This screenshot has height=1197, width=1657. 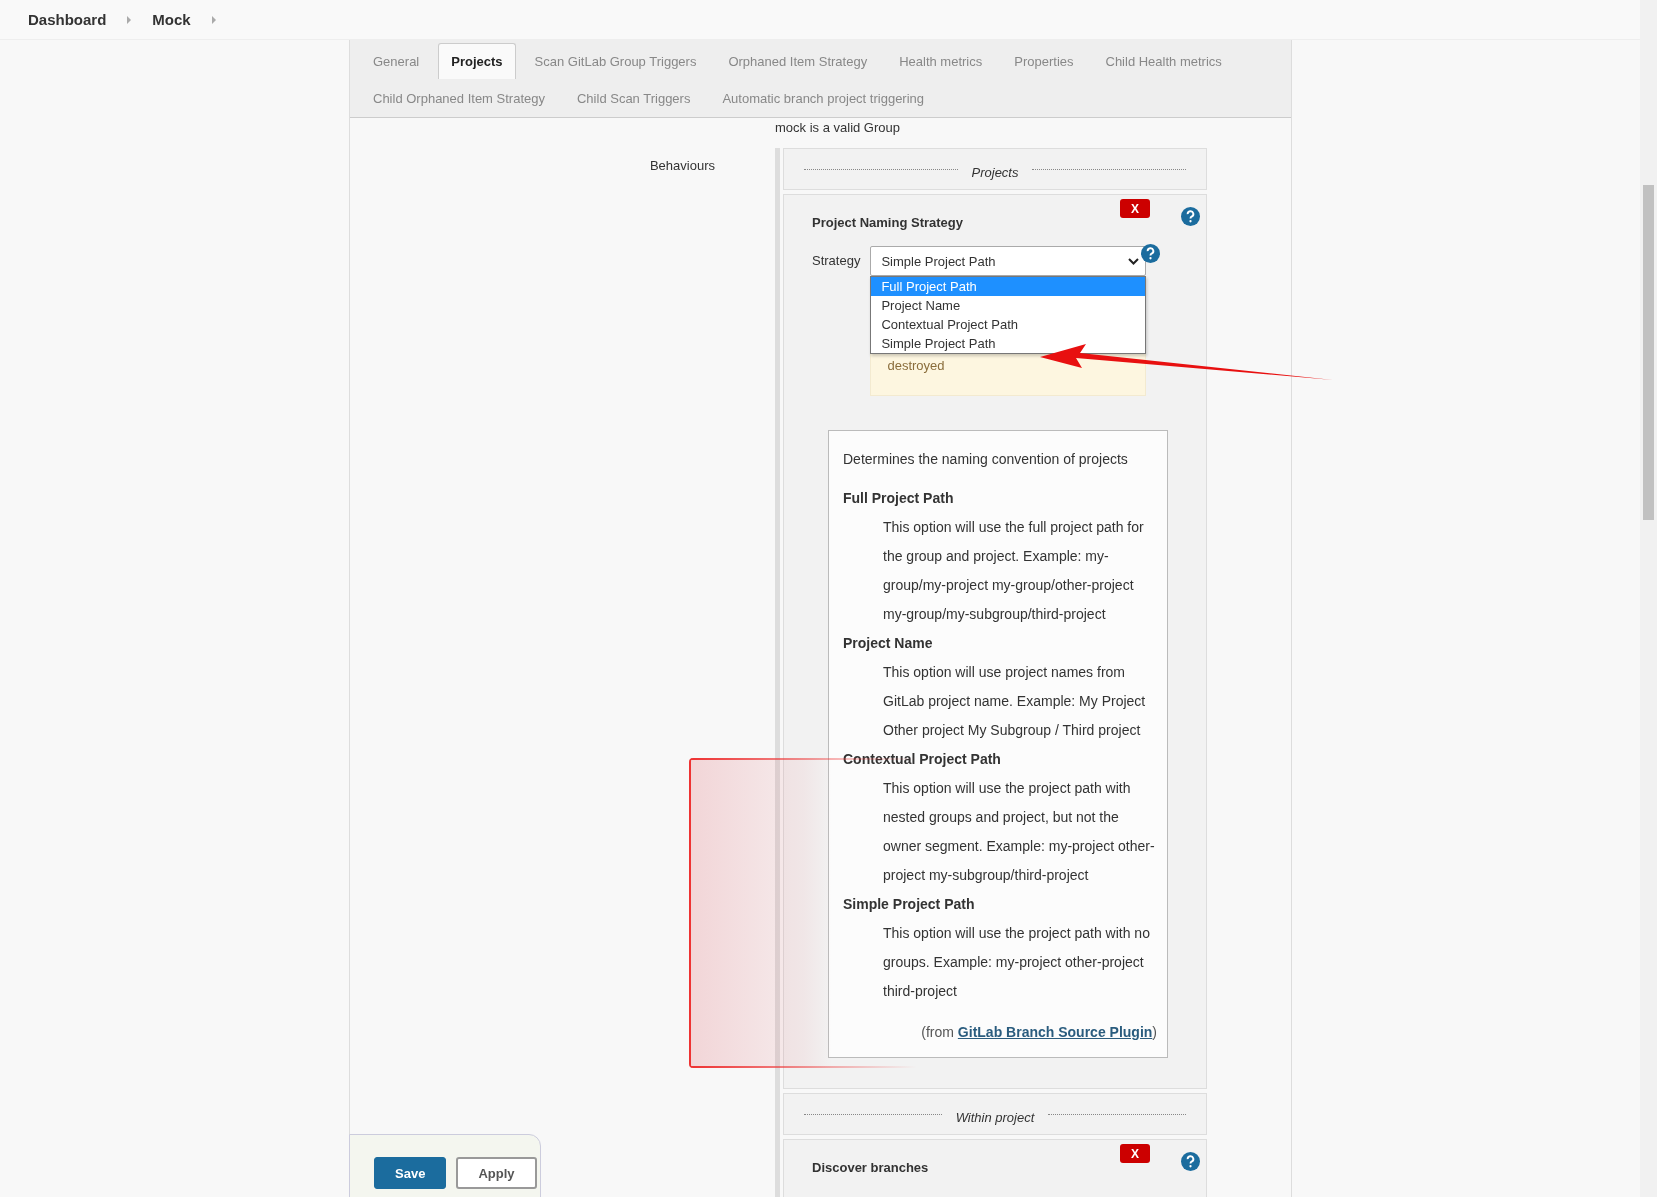 What do you see at coordinates (1016, 962) in the screenshot?
I see `help-description: This option will use the project path with no groups. Example: my-project other-project third-project` at bounding box center [1016, 962].